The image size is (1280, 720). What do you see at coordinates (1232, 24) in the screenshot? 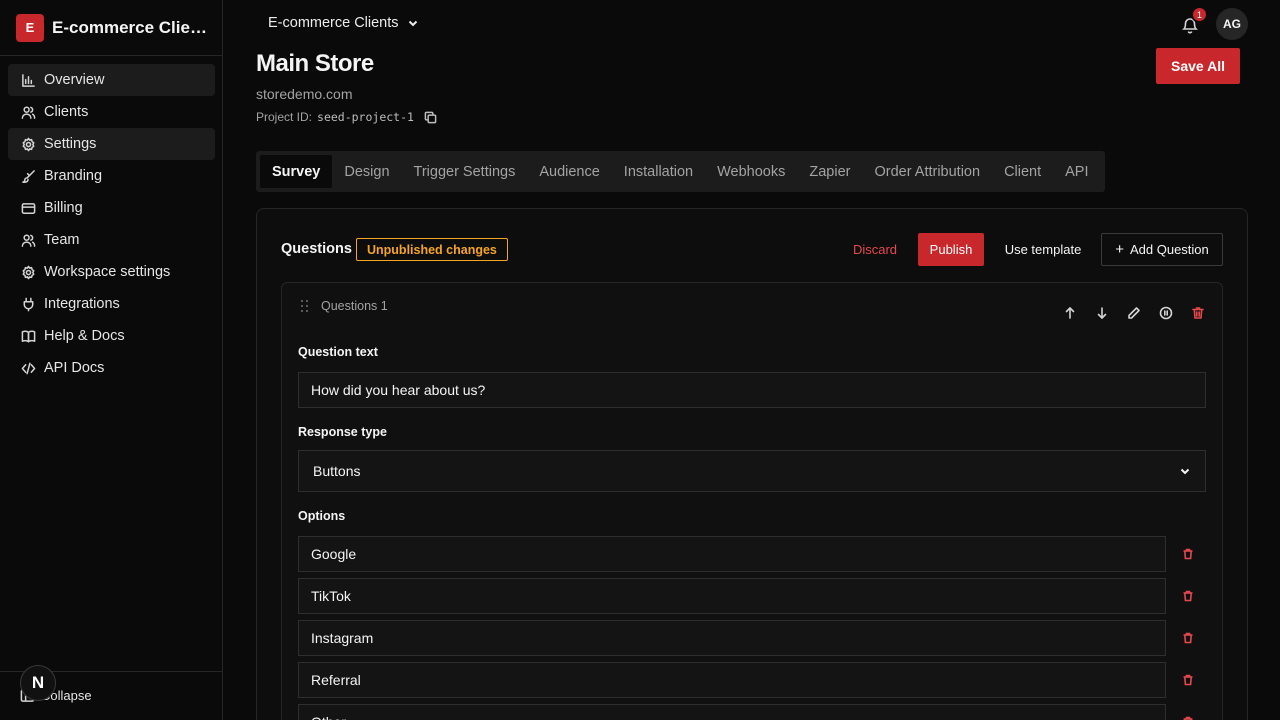
I see `user-avatar: AG` at bounding box center [1232, 24].